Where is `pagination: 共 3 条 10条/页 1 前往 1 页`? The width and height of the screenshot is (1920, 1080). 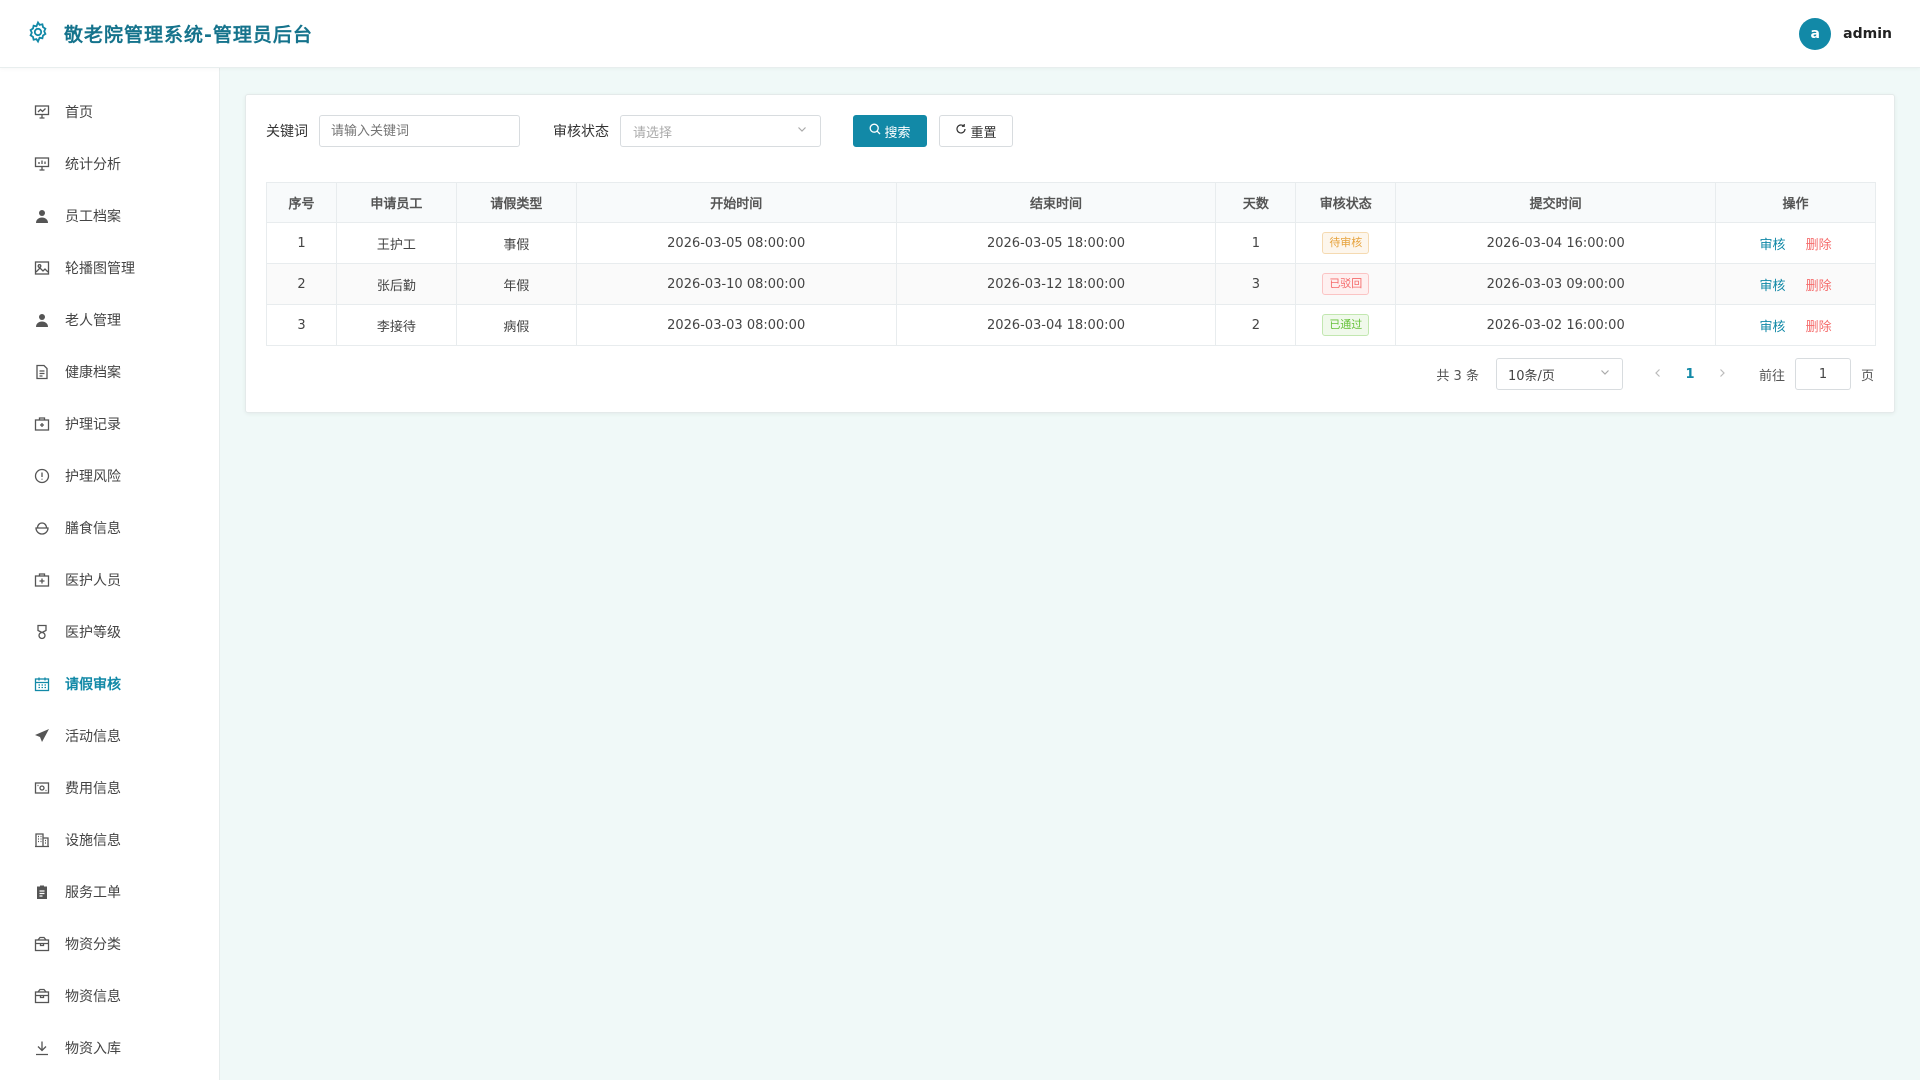 pagination: 共 3 条 10条/页 1 前往 1 页 is located at coordinates (1655, 374).